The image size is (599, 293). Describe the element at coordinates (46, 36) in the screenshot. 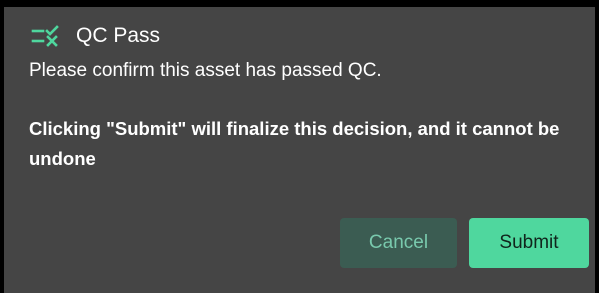

I see `checklist-icon` at that location.